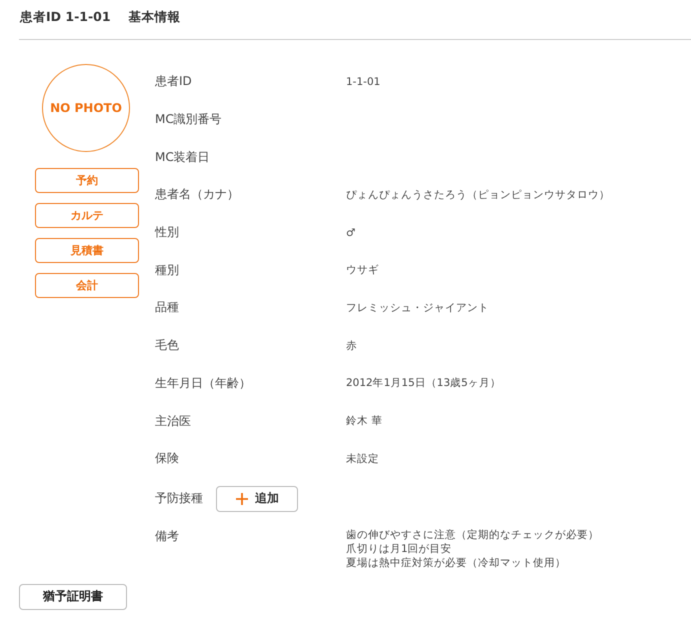 This screenshot has height=625, width=691. Describe the element at coordinates (242, 499) in the screenshot. I see `plus-icon` at that location.